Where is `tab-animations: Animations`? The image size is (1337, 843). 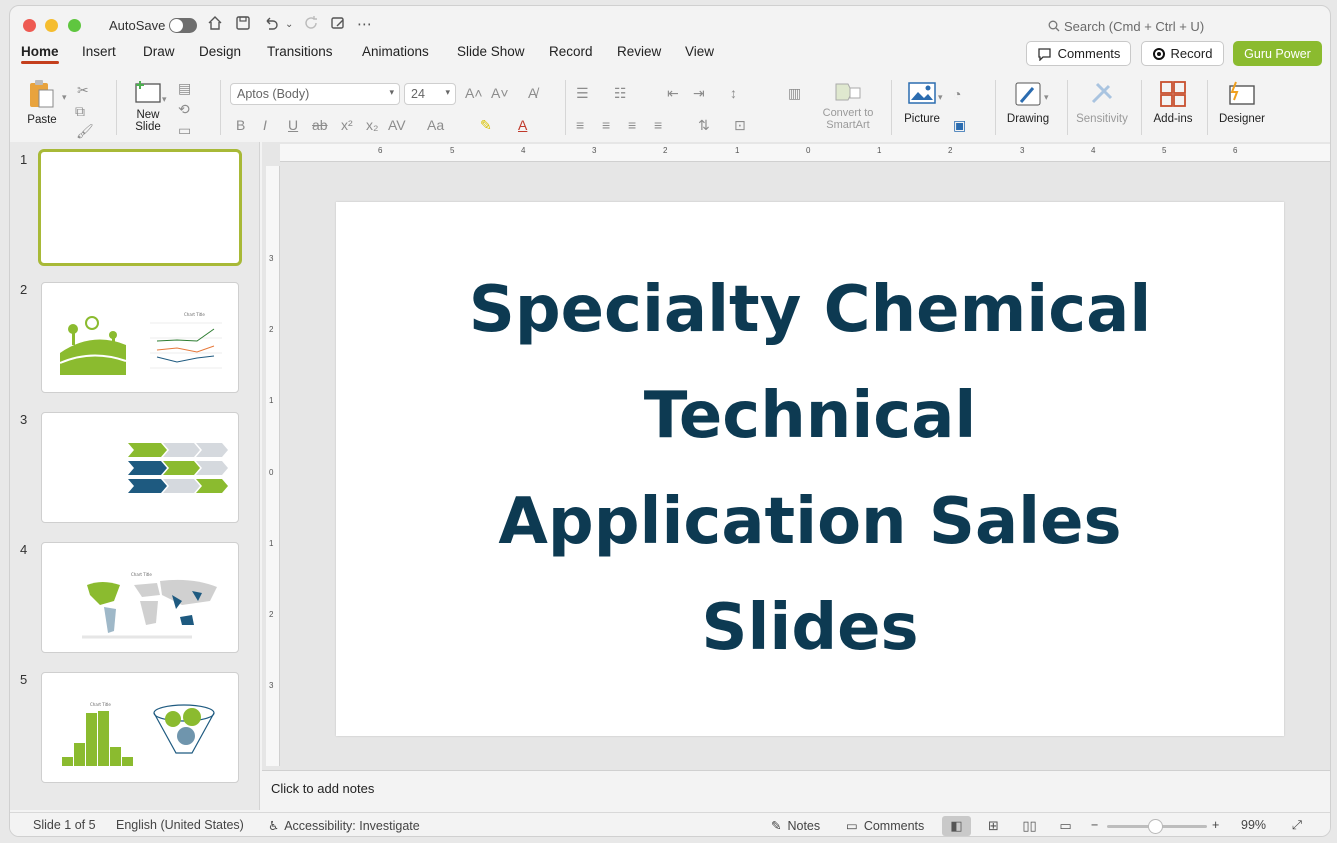
tab-animations: Animations is located at coordinates (395, 51).